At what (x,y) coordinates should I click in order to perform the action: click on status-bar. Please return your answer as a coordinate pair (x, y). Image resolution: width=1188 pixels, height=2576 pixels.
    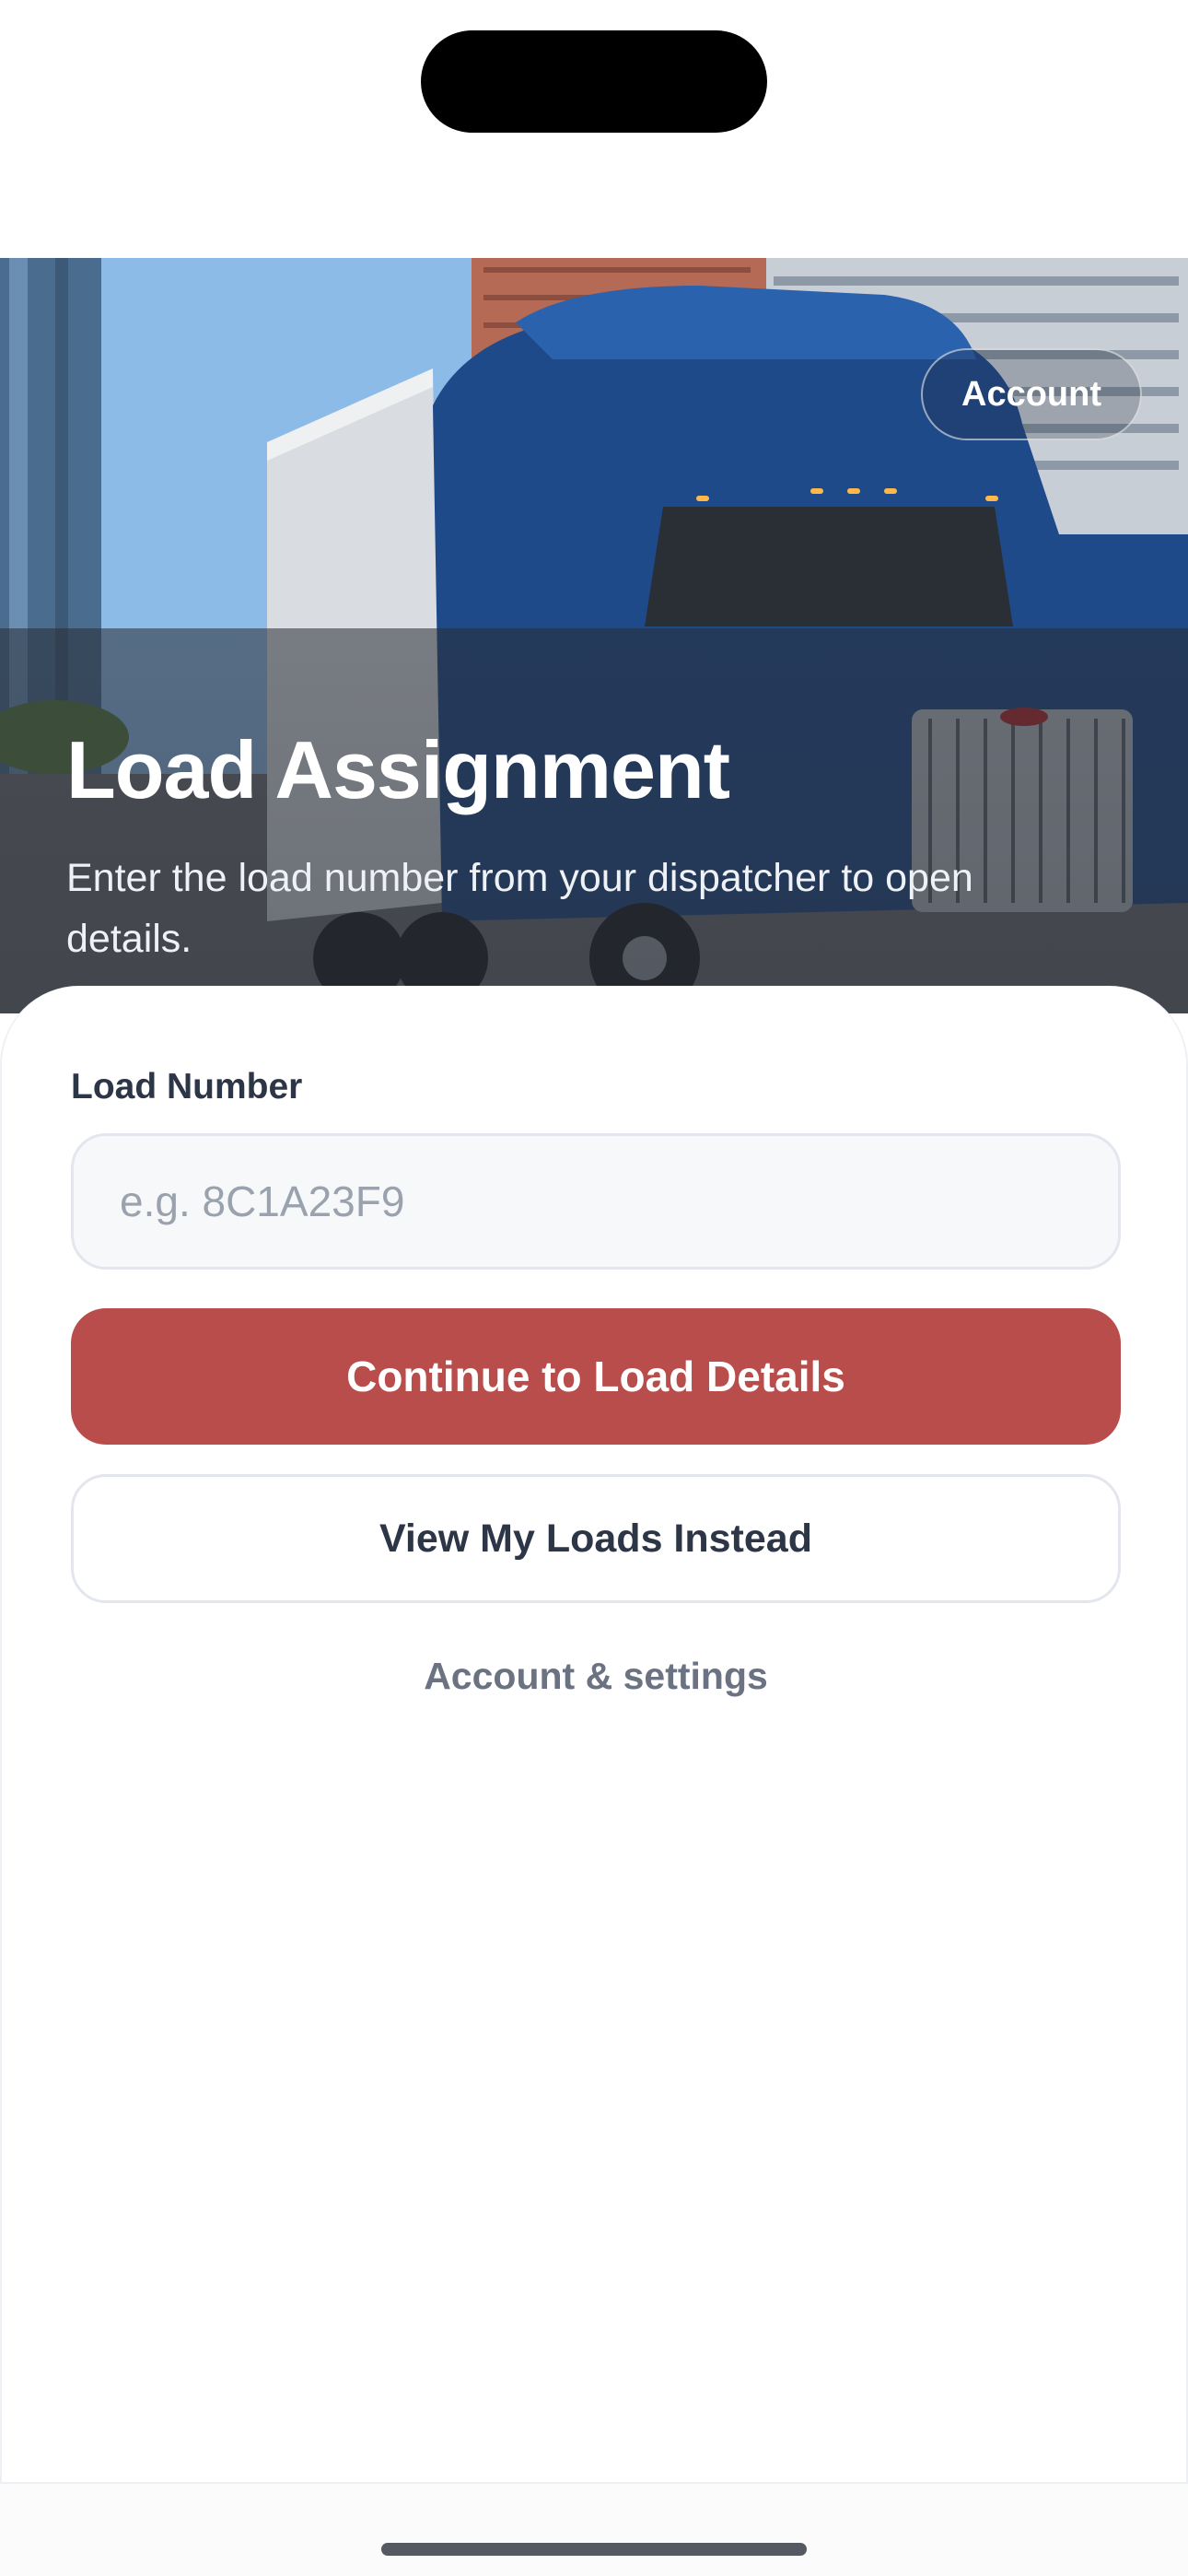
    Looking at the image, I should click on (594, 129).